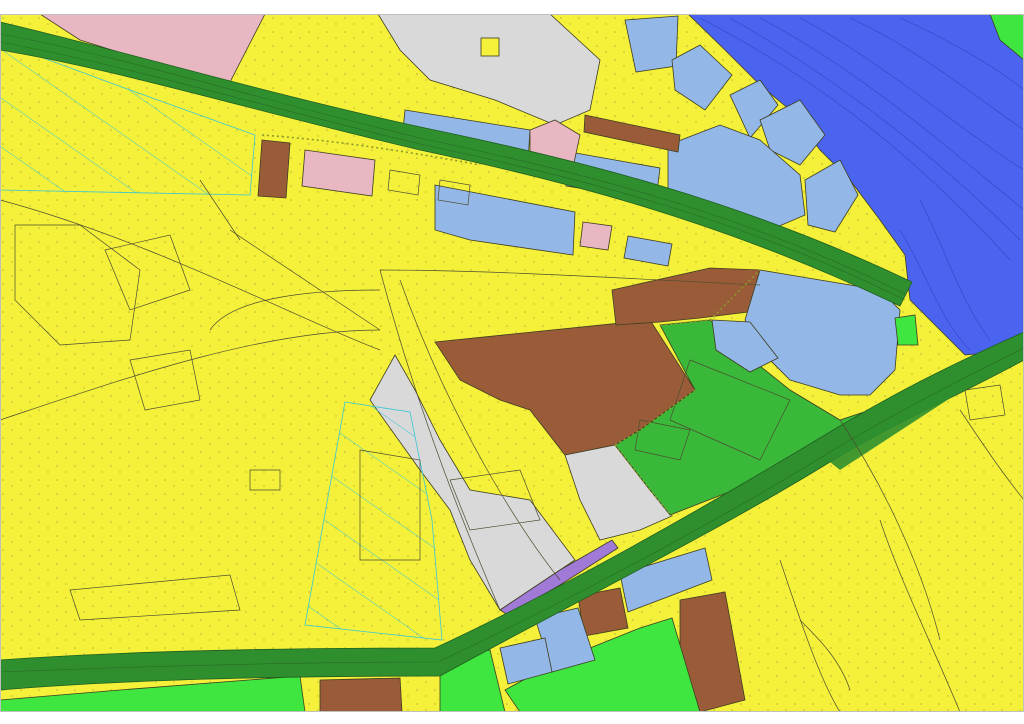  What do you see at coordinates (274, 169) in the screenshot?
I see `commercial-lot-west` at bounding box center [274, 169].